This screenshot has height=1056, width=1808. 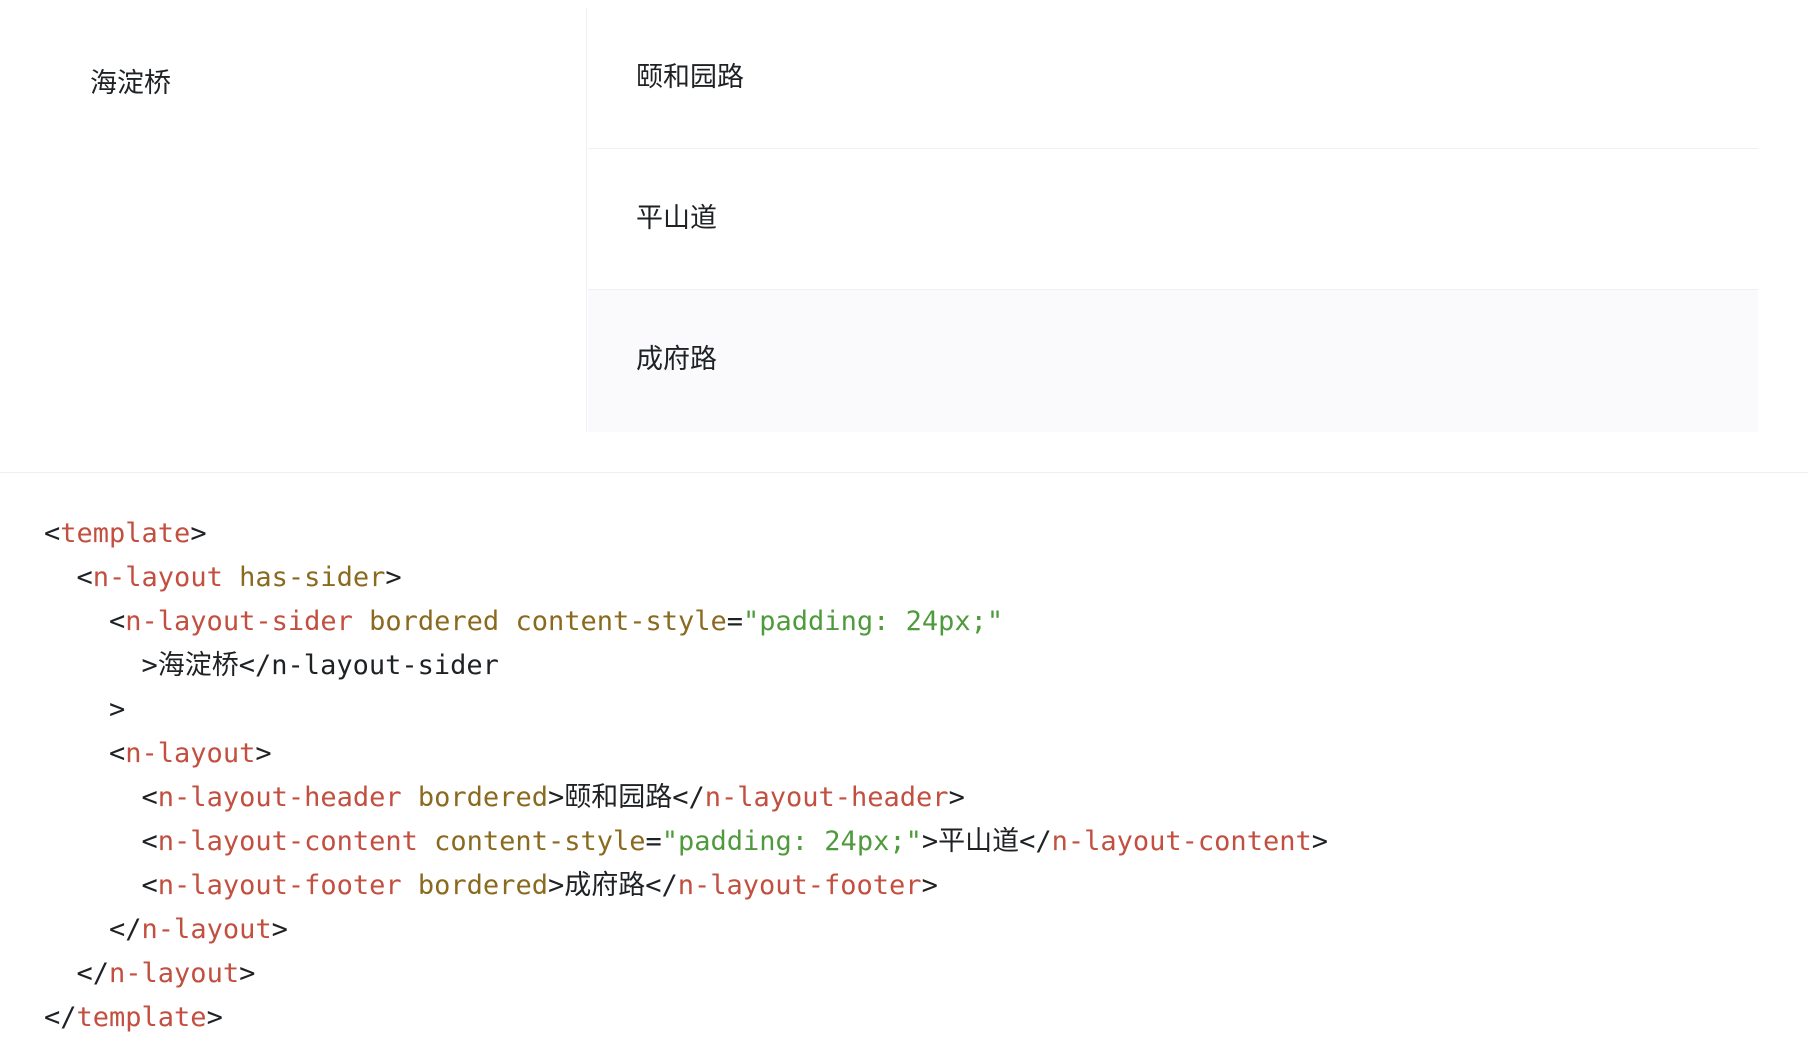 What do you see at coordinates (612, 885) in the screenshot?
I see `code-token-punct: >成府路</` at bounding box center [612, 885].